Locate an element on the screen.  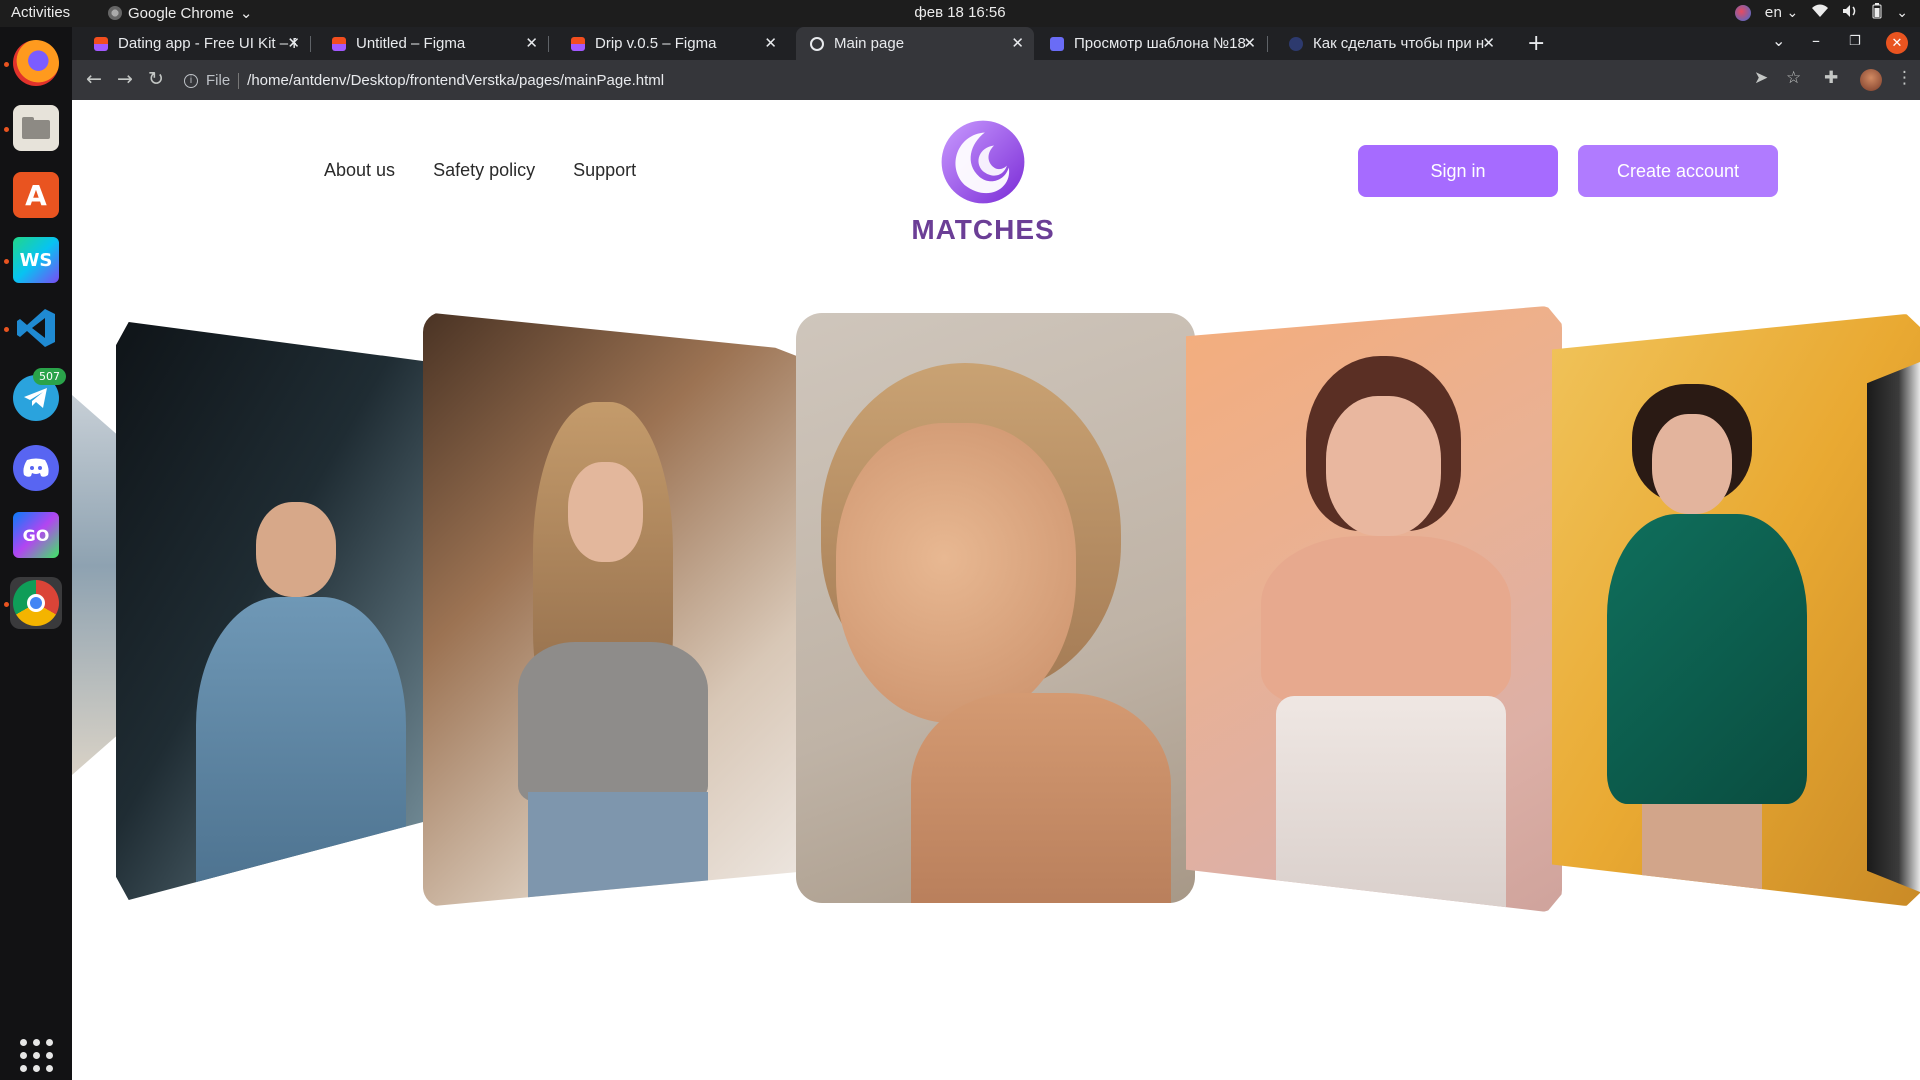
restore-icon: ❐ is located at coordinates (1855, 41).